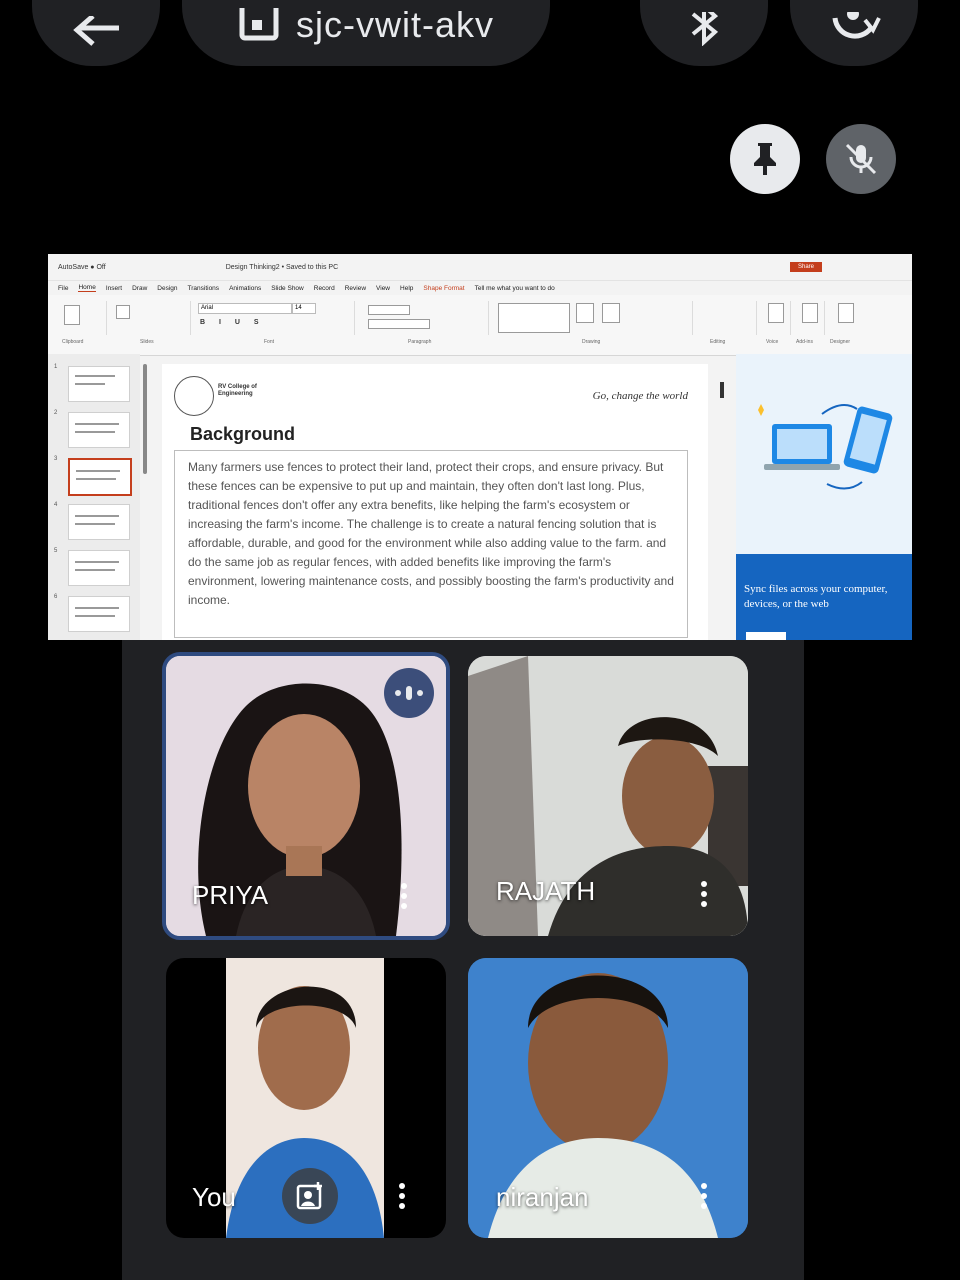 Image resolution: width=960 pixels, height=1280 pixels. Describe the element at coordinates (87, 288) in the screenshot. I see `menu-home: Home` at that location.